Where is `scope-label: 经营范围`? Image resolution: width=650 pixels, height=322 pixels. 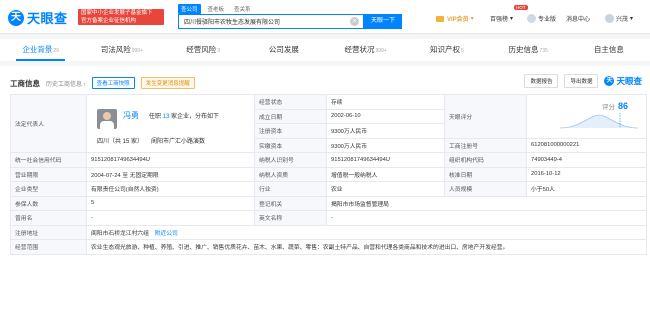
scope-label: 经营范围 is located at coordinates (48, 247).